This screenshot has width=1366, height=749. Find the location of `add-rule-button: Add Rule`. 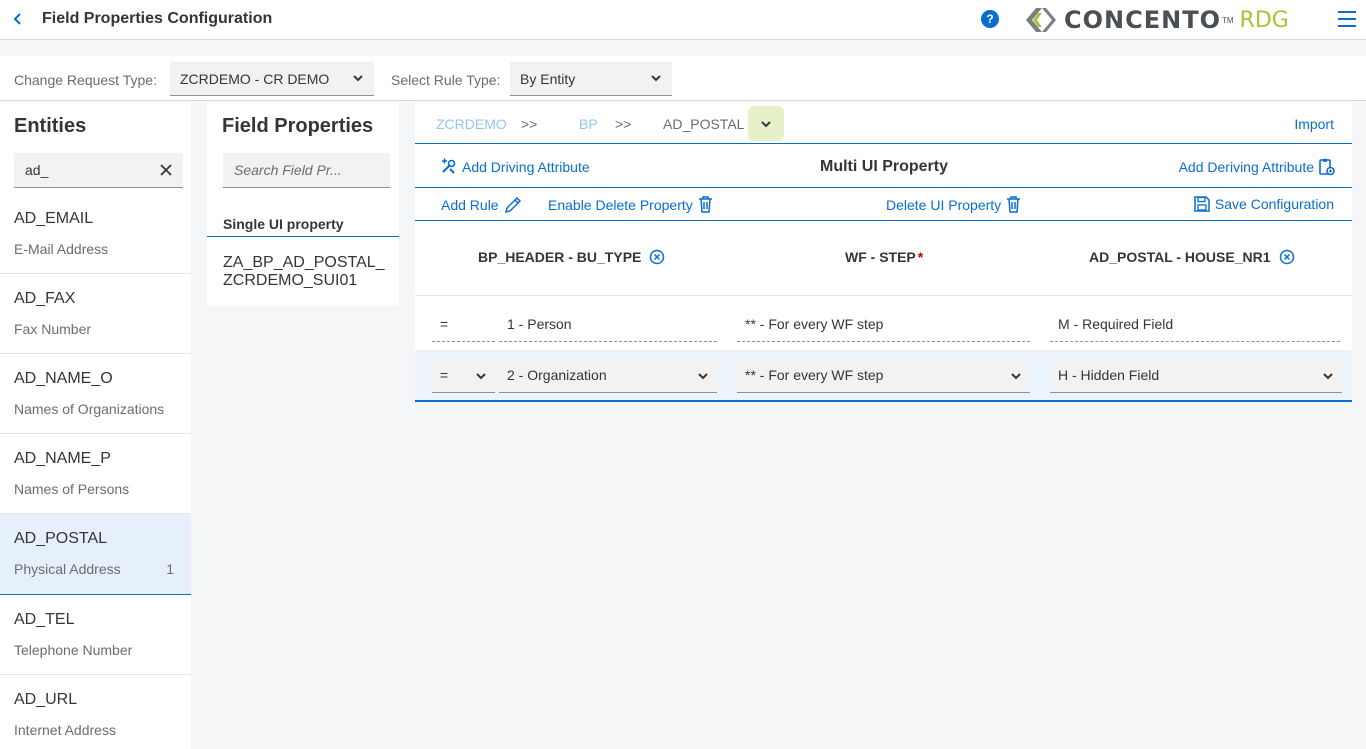

add-rule-button: Add Rule is located at coordinates (481, 205).